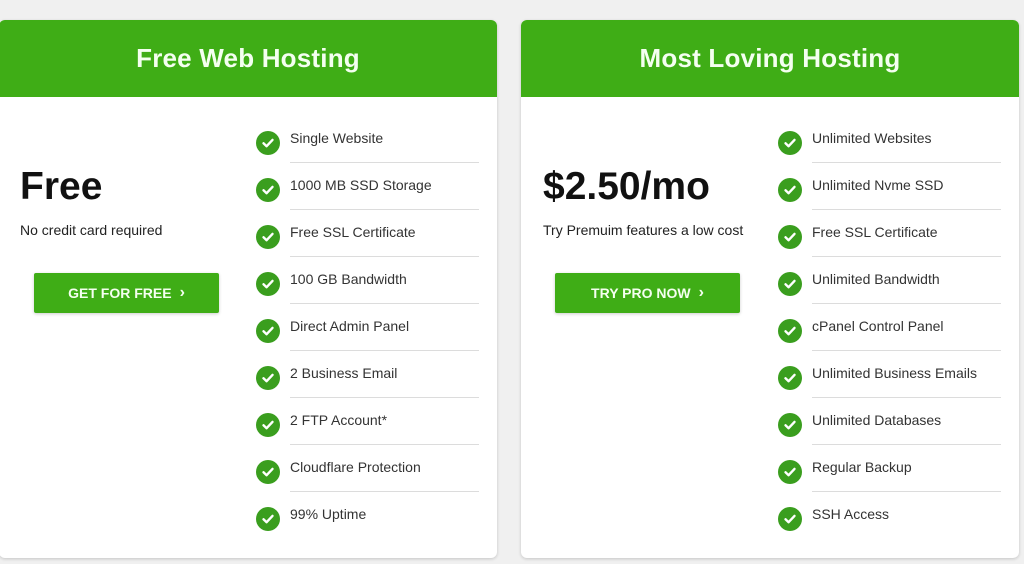 The height and width of the screenshot is (564, 1024). I want to click on plan-title: Most Loving Hosting, so click(770, 58).